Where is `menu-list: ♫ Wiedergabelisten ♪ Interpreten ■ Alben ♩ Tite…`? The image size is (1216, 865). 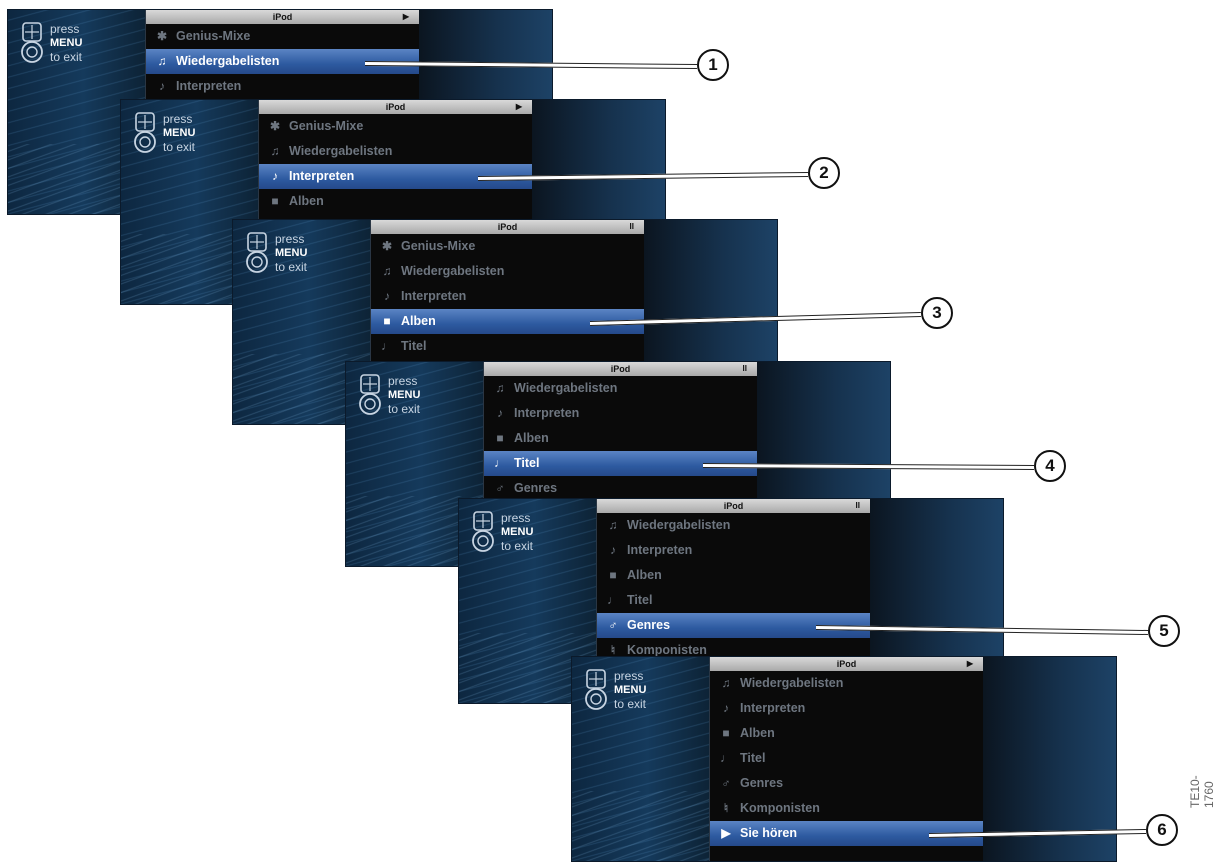
menu-list: ♫ Wiedergabelisten ♪ Interpreten ■ Alben ♩ Tite… is located at coordinates (733, 588).